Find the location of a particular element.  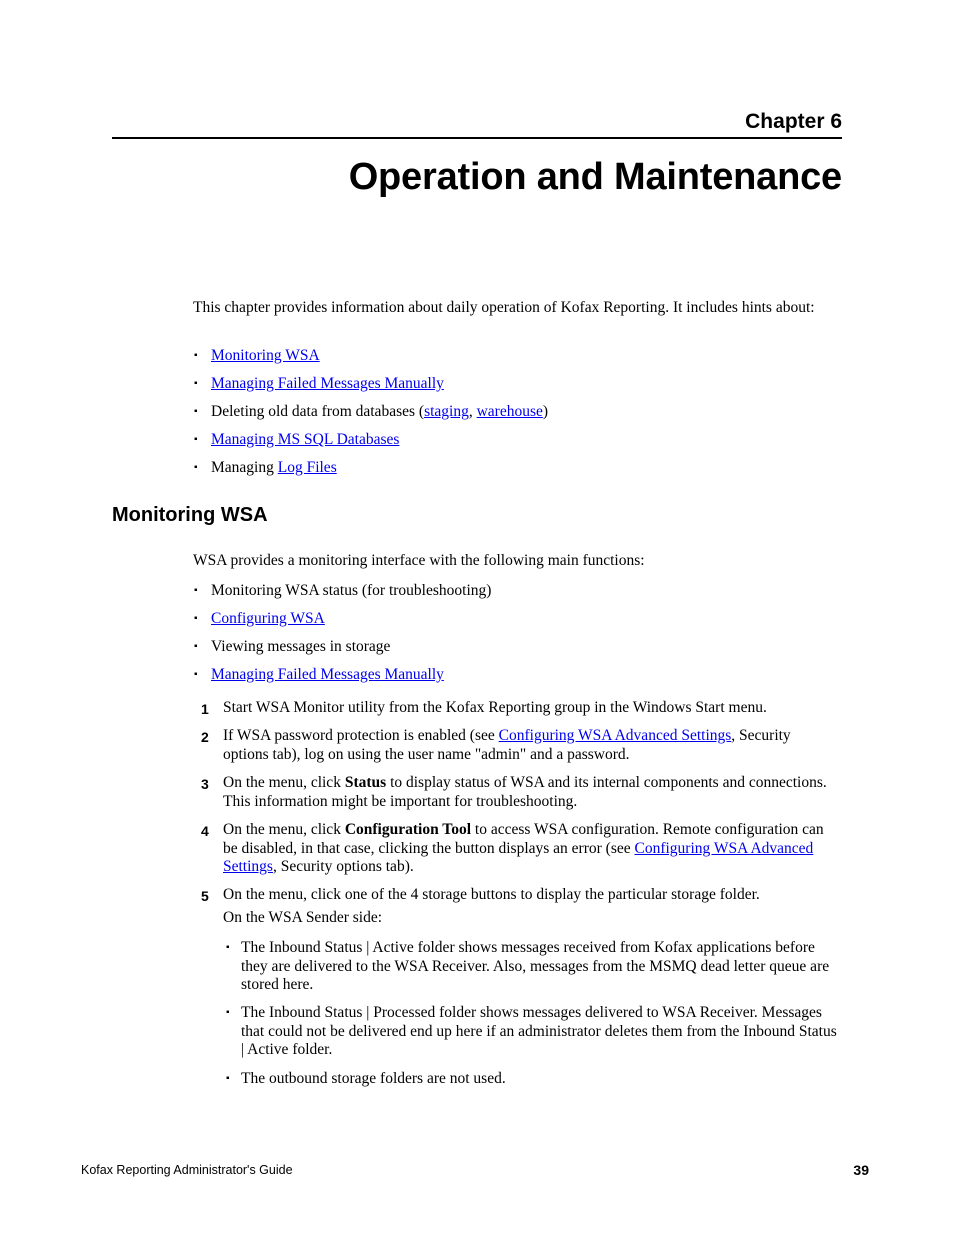

section-heading: Monitoring WSA is located at coordinates (190, 515).